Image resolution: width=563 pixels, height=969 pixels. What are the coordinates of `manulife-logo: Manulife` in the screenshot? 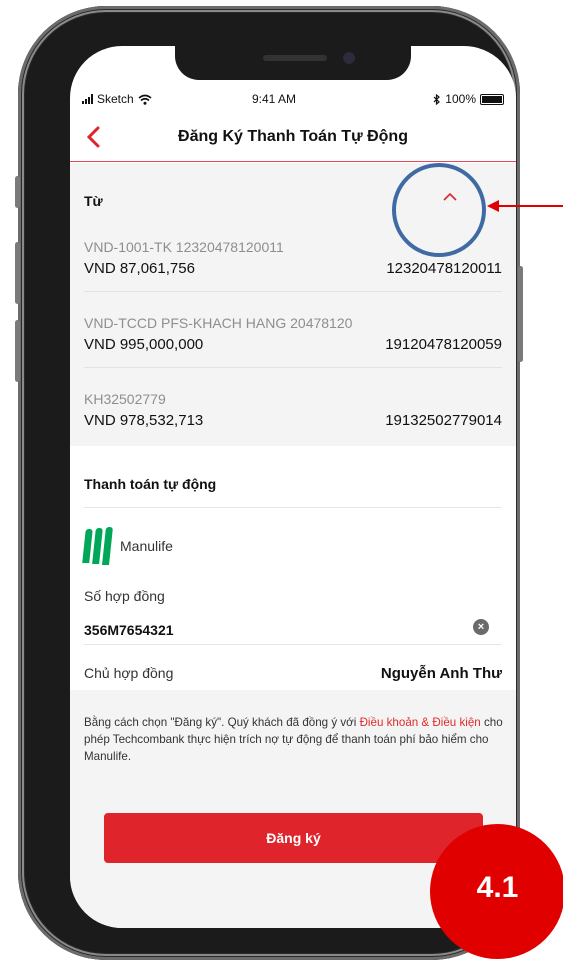 It's located at (127, 546).